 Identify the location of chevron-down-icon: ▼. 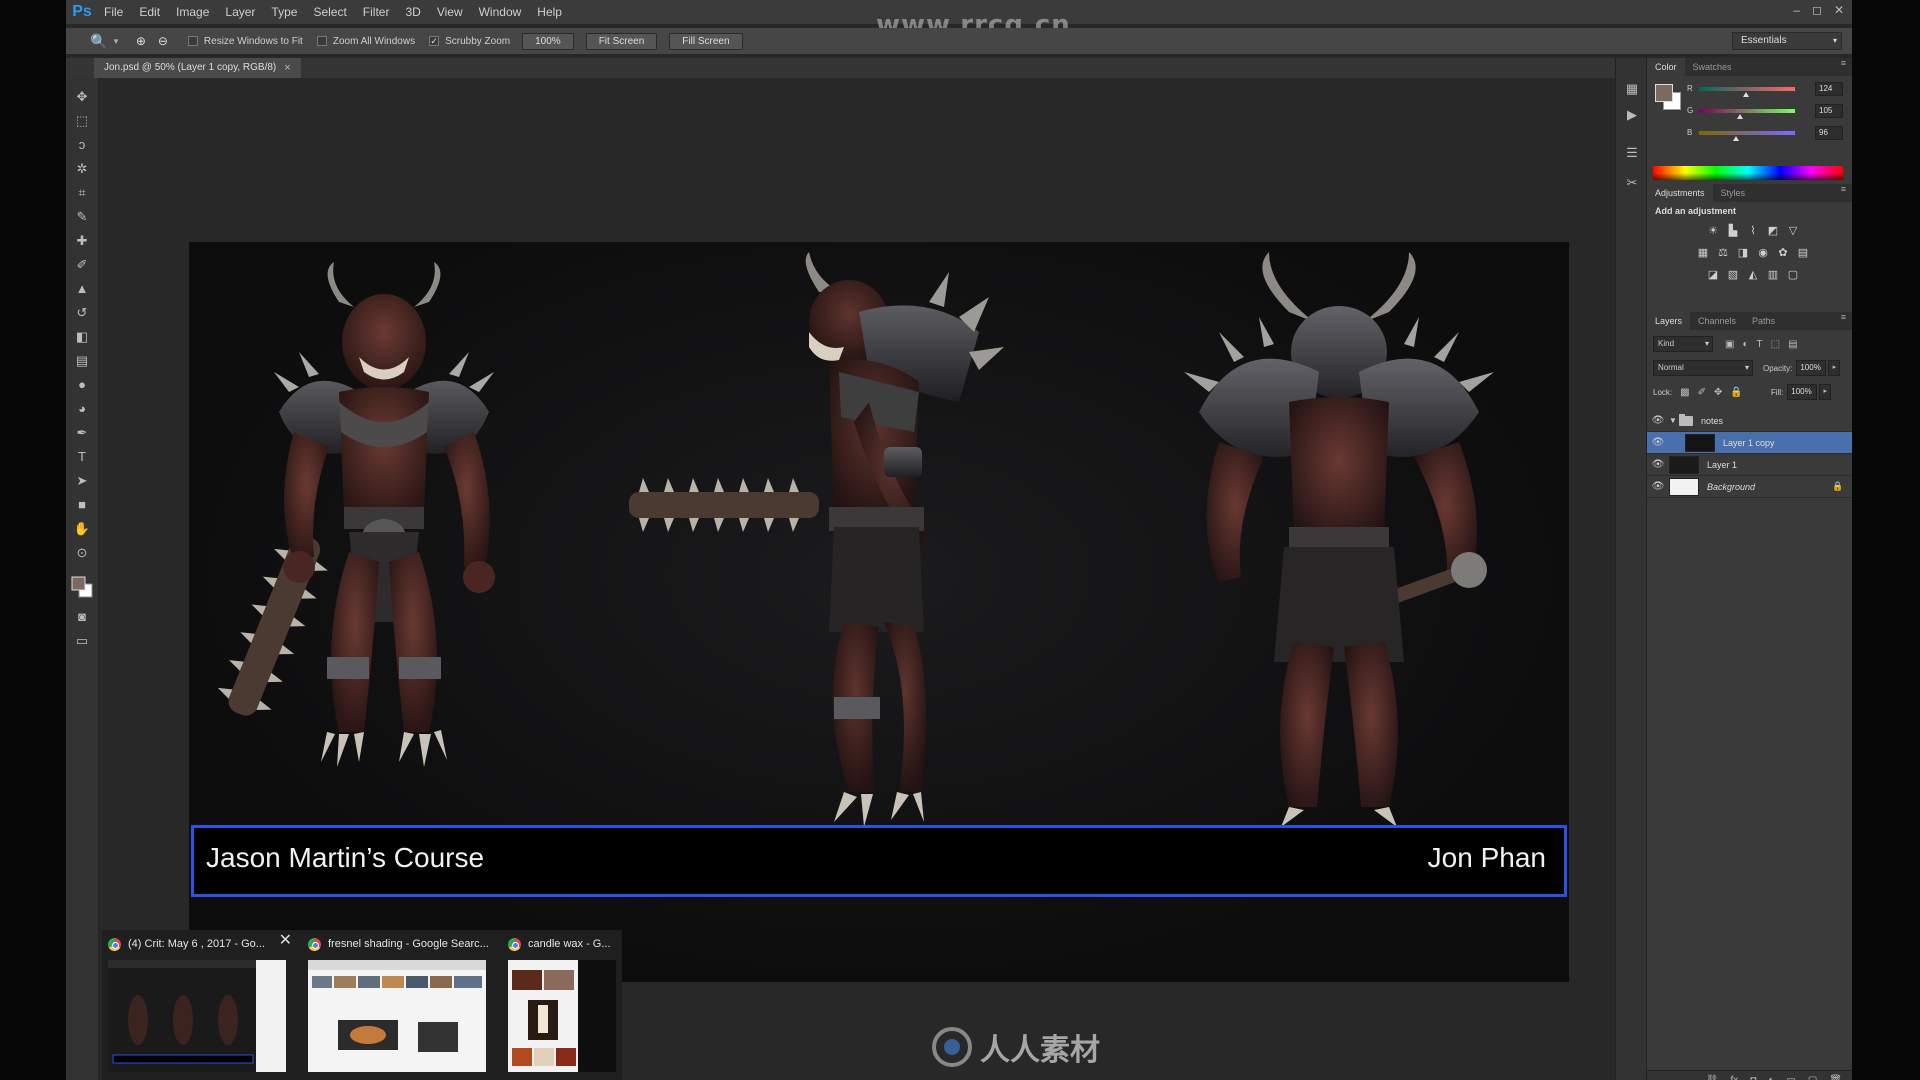
(116, 41).